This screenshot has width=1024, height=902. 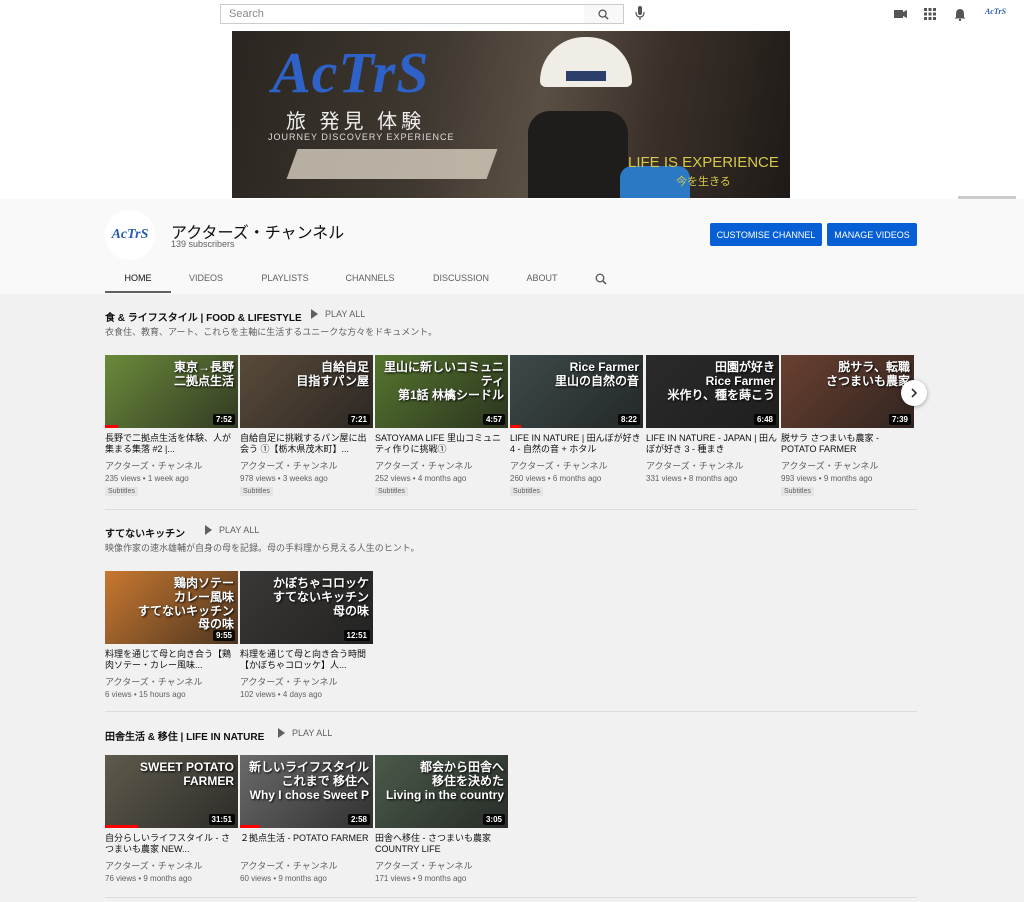 What do you see at coordinates (556, 478) in the screenshot?
I see `video-views-age: 260 views • 6 months ago` at bounding box center [556, 478].